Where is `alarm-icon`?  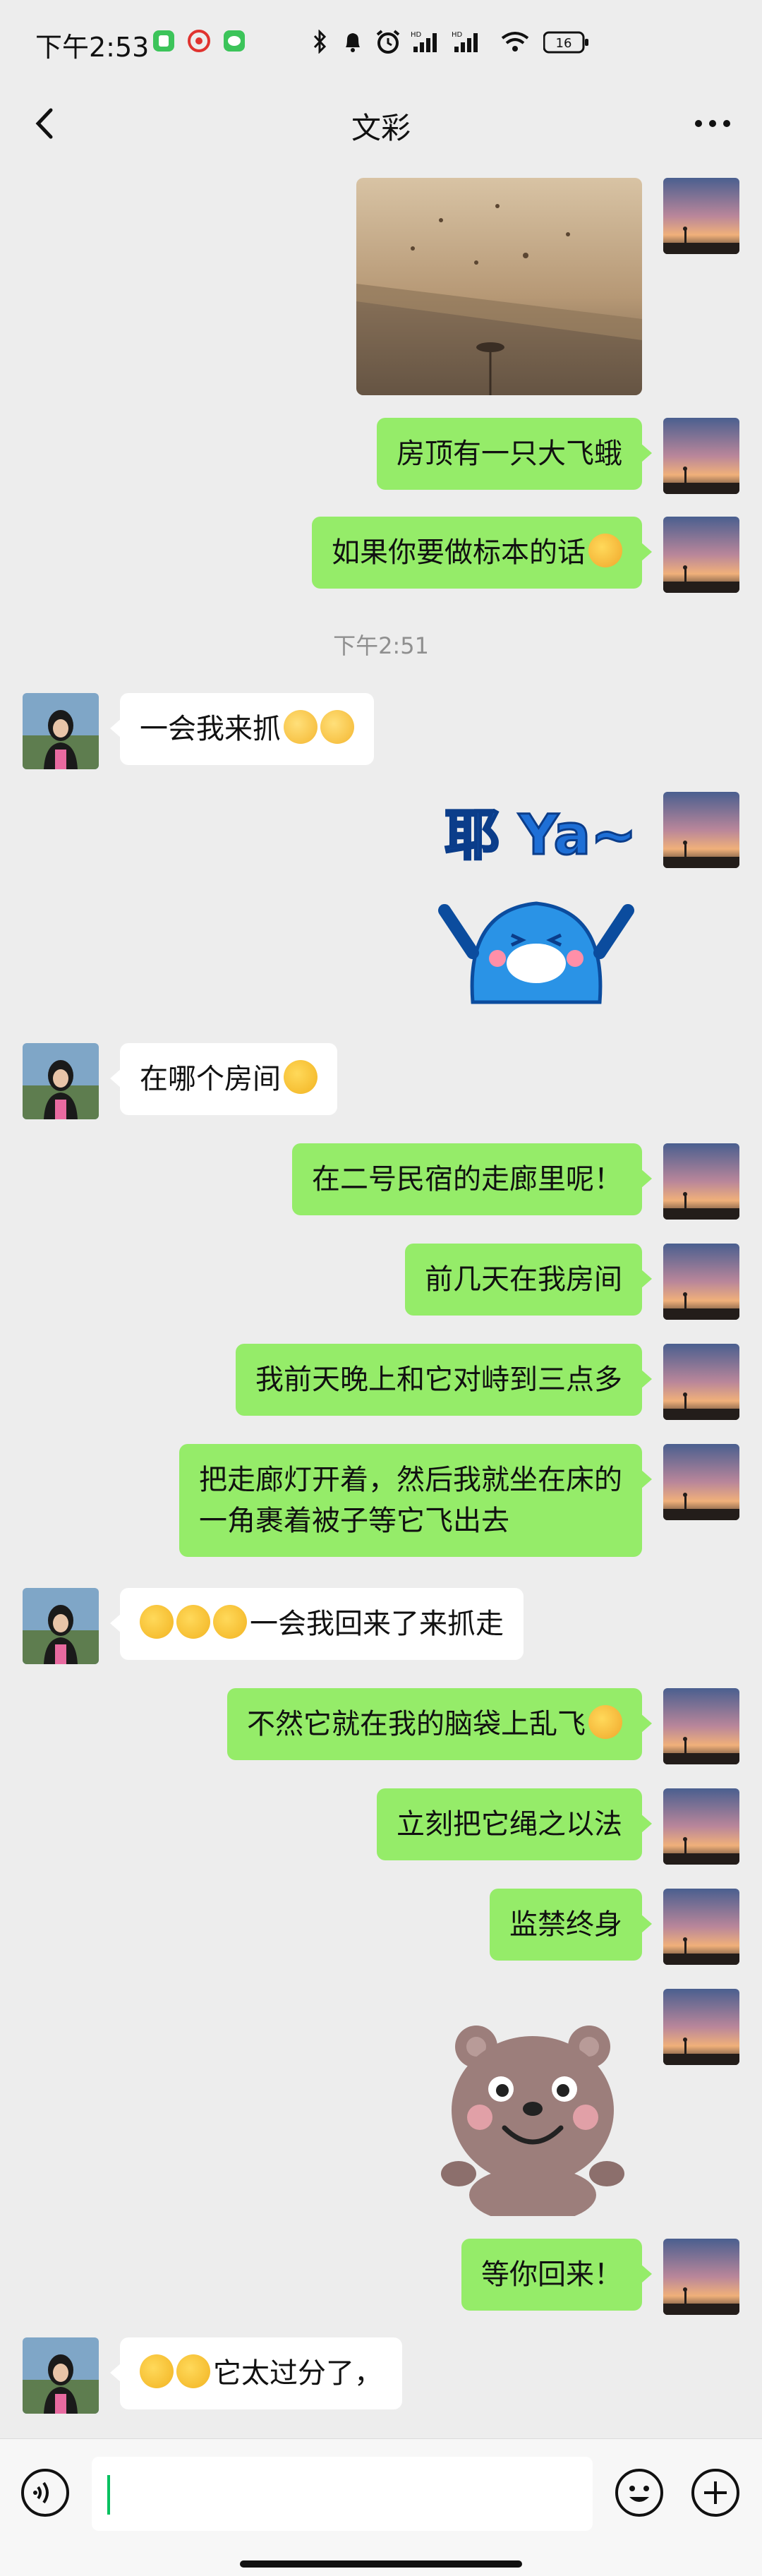
alarm-icon is located at coordinates (388, 44).